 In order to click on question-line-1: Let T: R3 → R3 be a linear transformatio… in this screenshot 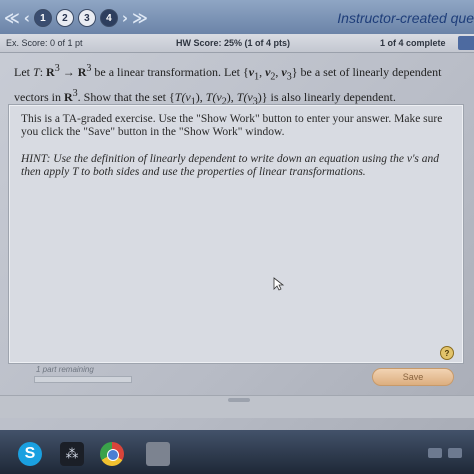, I will do `click(239, 72)`.